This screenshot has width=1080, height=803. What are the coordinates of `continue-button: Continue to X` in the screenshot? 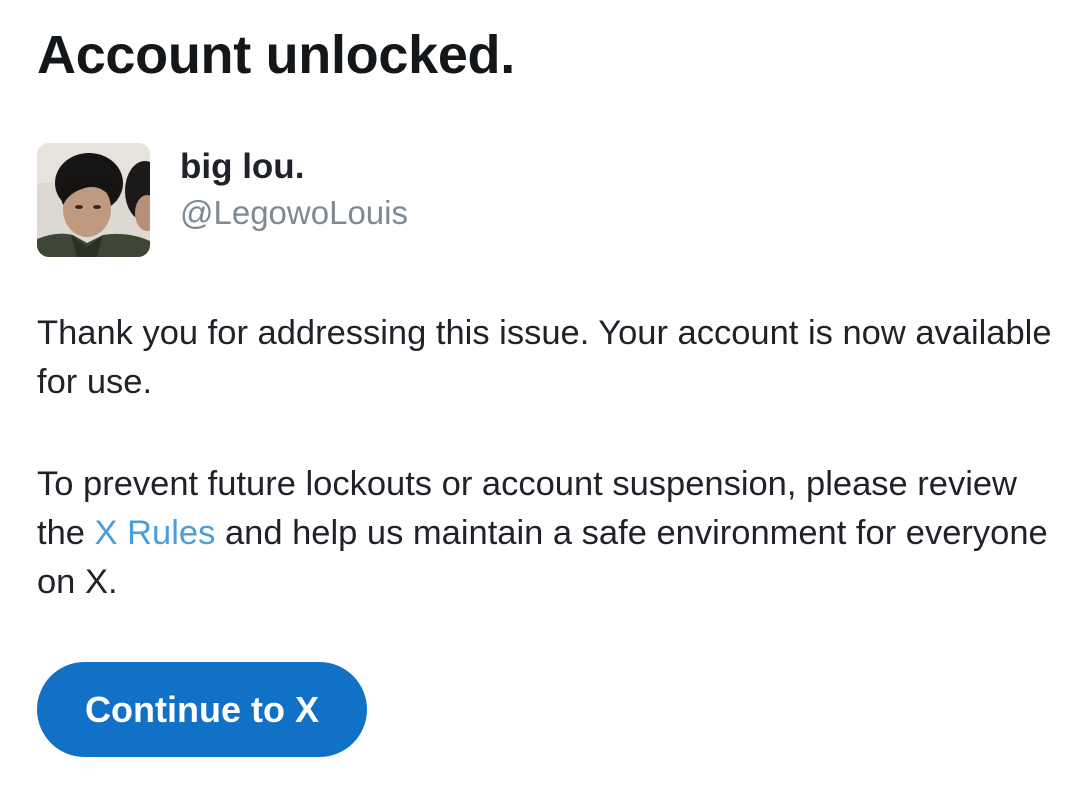 It's located at (202, 709).